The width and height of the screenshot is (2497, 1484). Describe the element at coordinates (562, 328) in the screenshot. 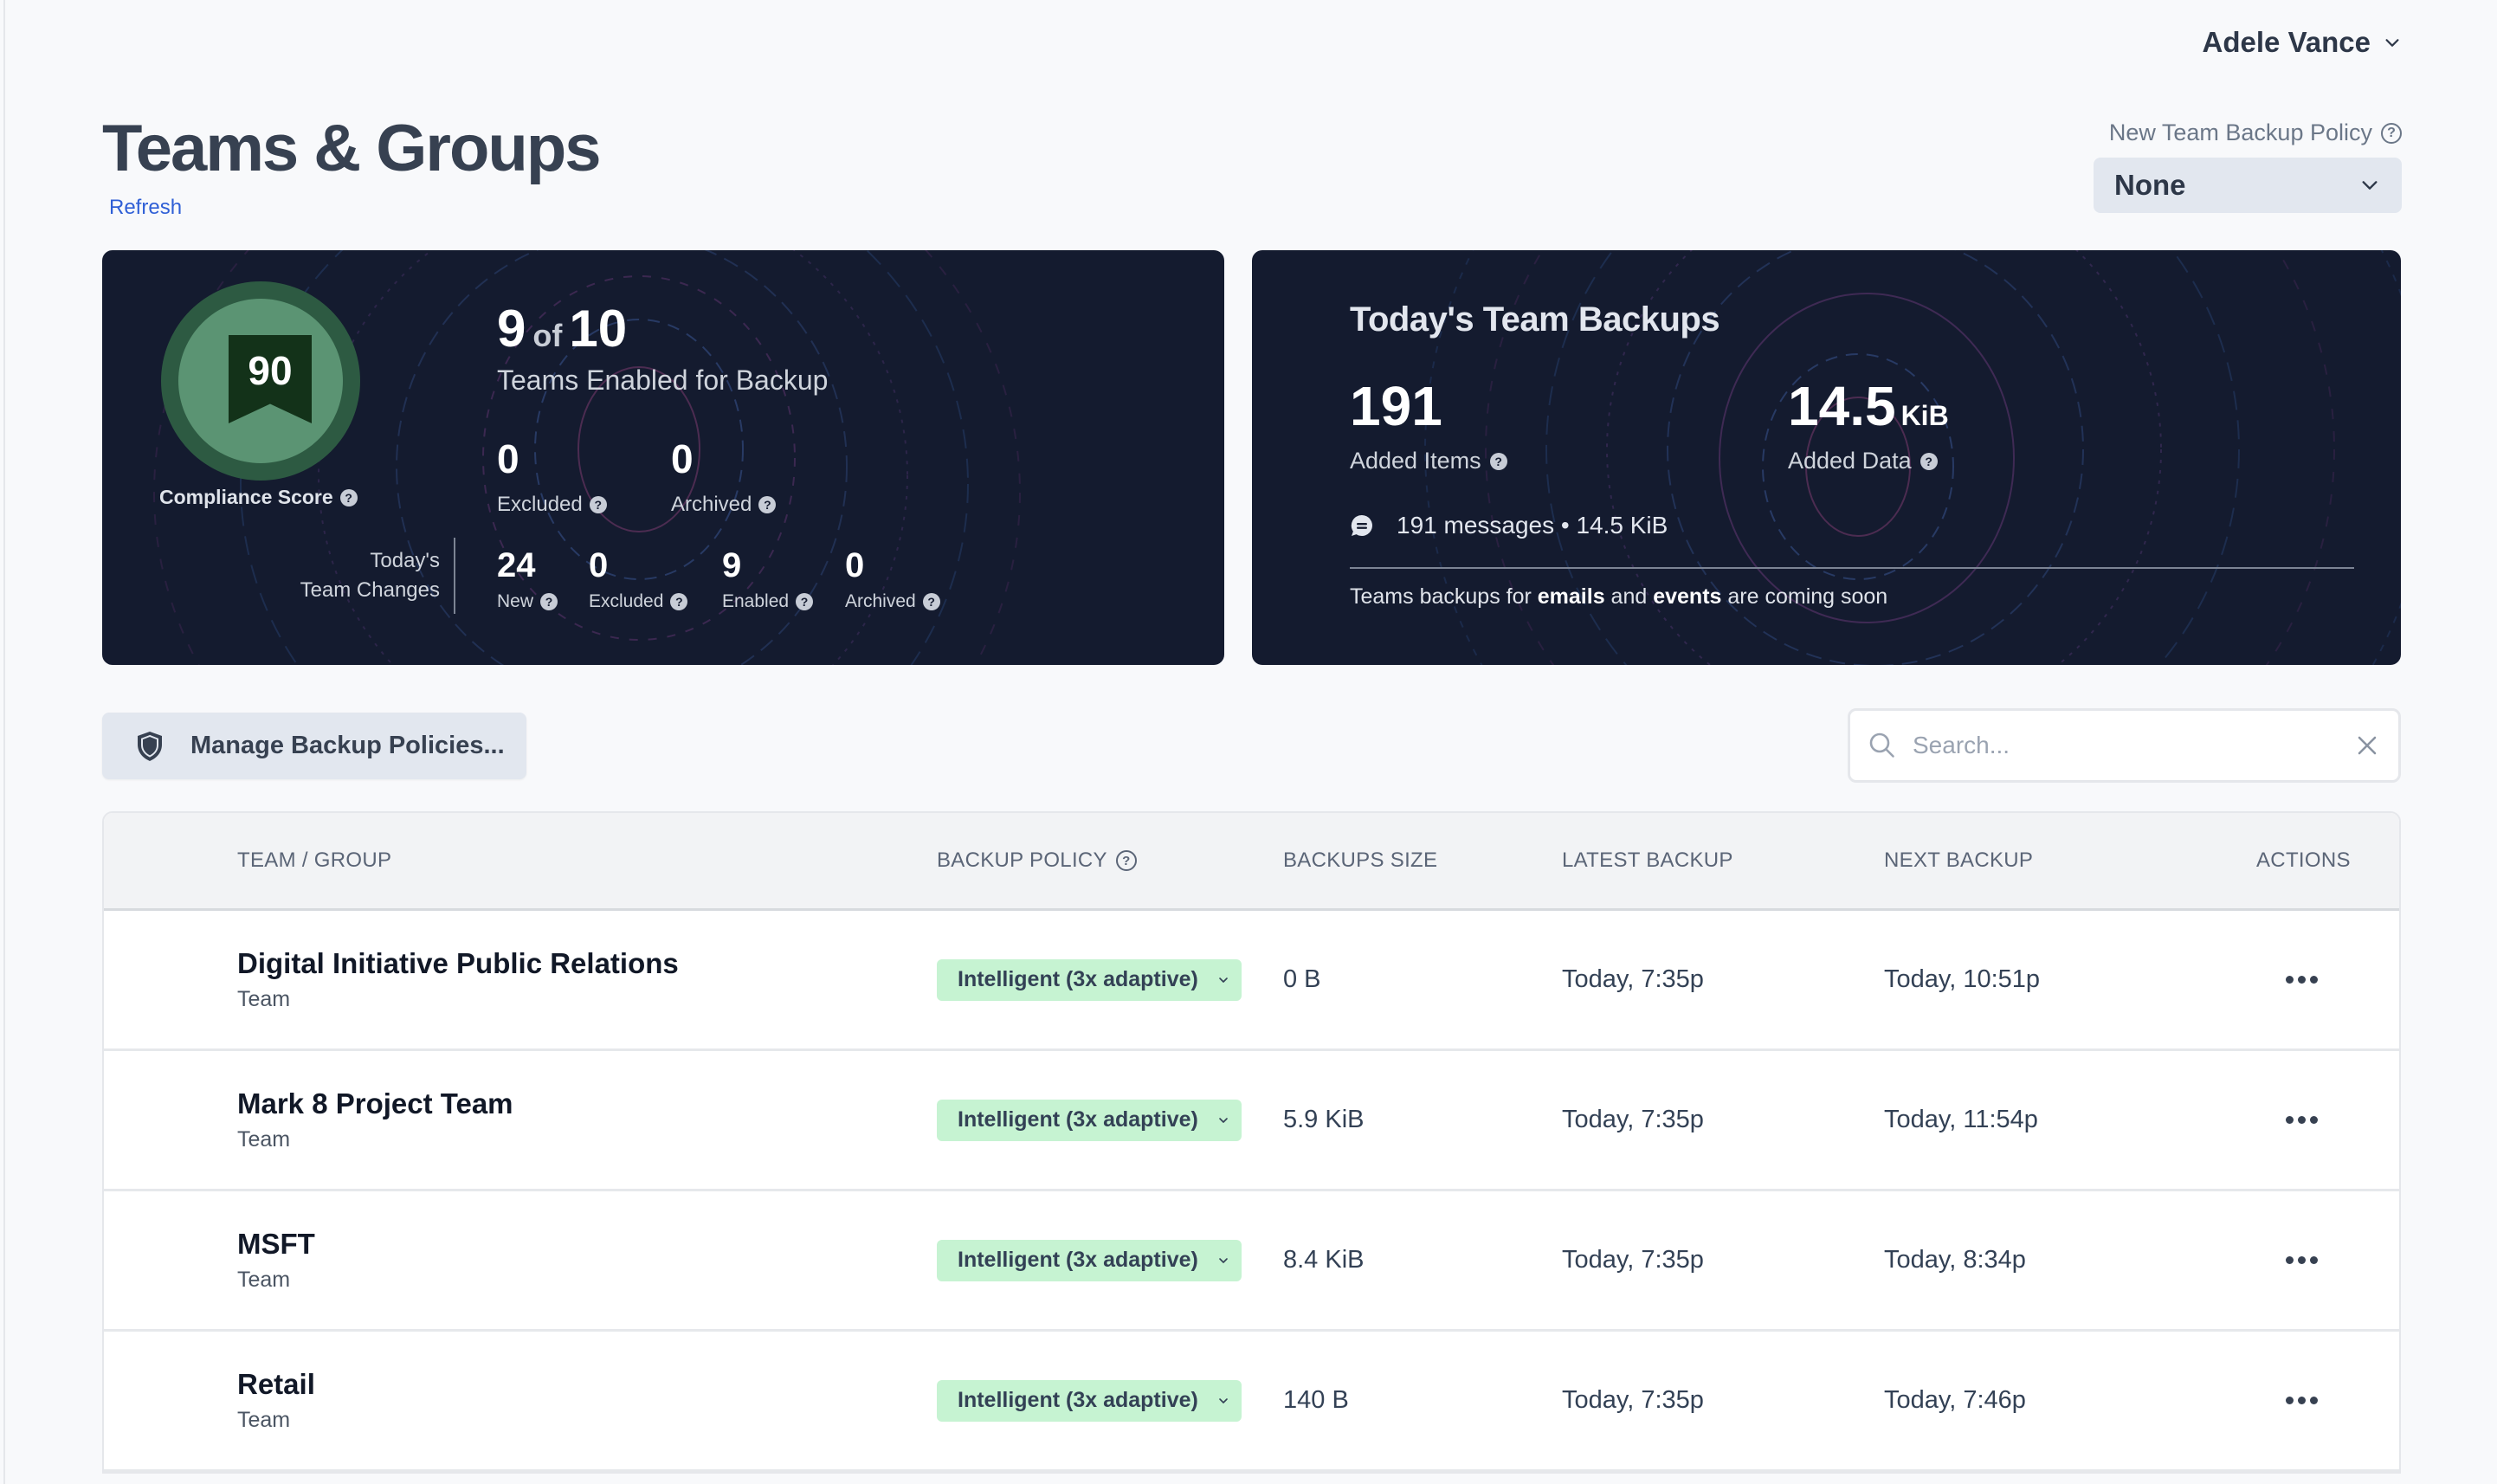

I see `teams-enabled-count: 9 of 10` at that location.